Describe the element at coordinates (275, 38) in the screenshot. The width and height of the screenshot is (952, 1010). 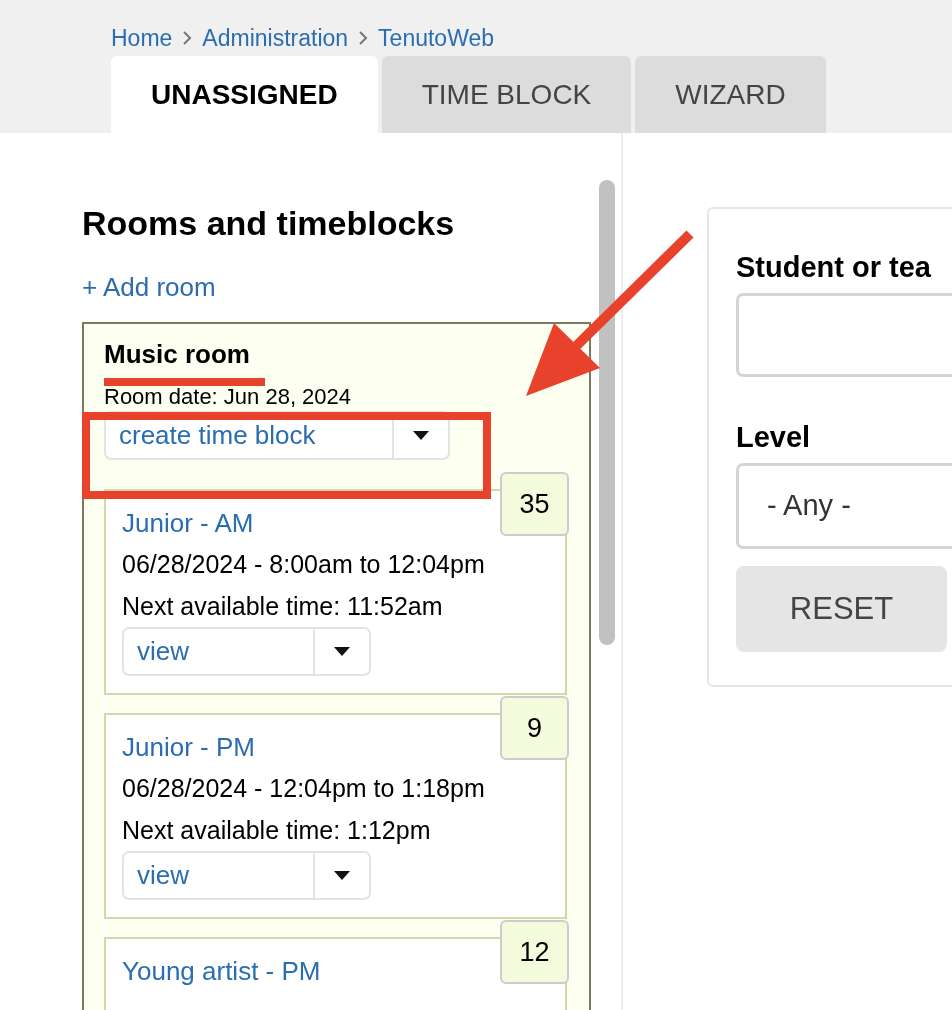
I see `breadcrumb-link: Administration` at that location.